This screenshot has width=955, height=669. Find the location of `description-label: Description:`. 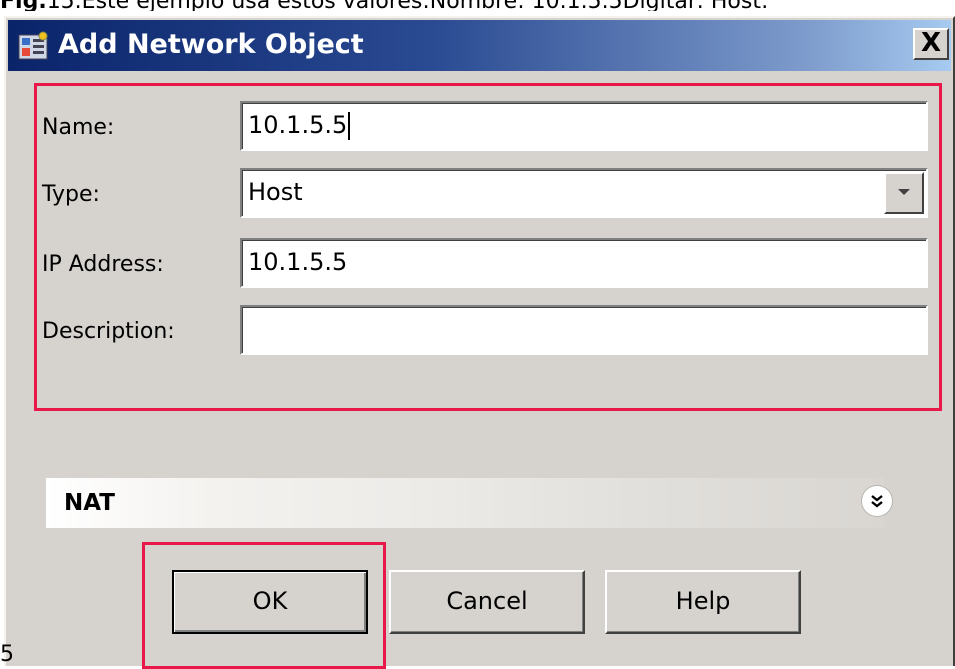

description-label: Description: is located at coordinates (108, 331).